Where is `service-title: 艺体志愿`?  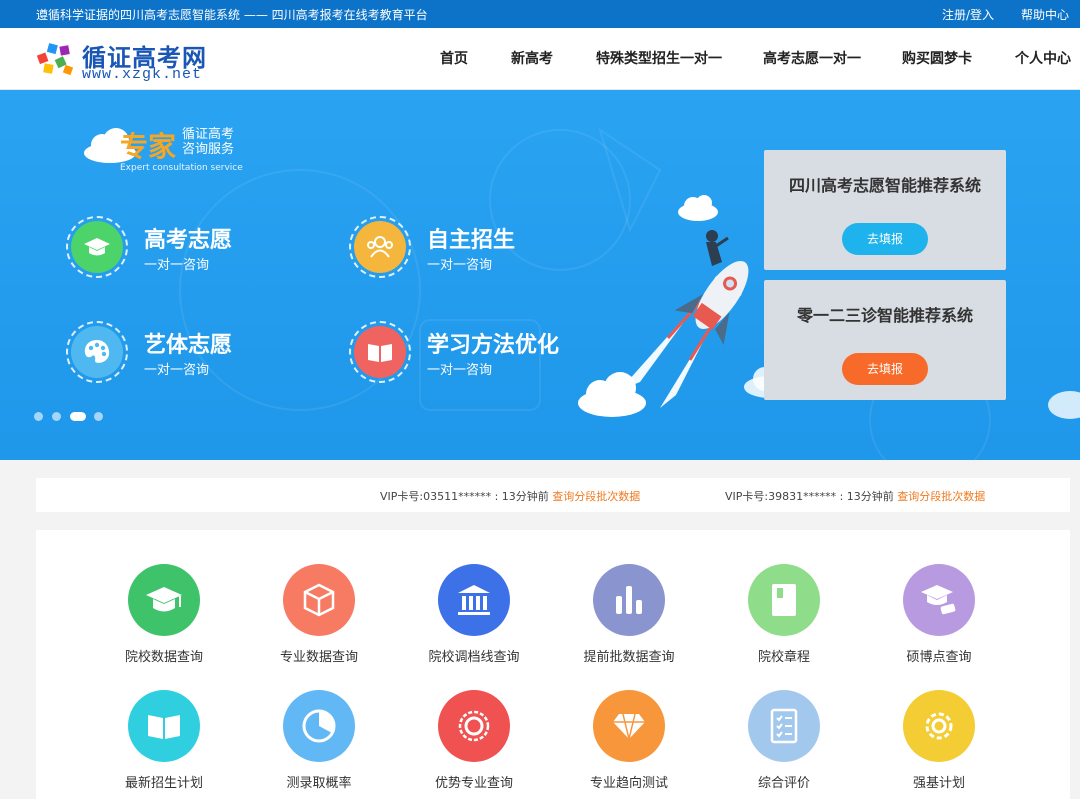
service-title: 艺体志愿 is located at coordinates (188, 345).